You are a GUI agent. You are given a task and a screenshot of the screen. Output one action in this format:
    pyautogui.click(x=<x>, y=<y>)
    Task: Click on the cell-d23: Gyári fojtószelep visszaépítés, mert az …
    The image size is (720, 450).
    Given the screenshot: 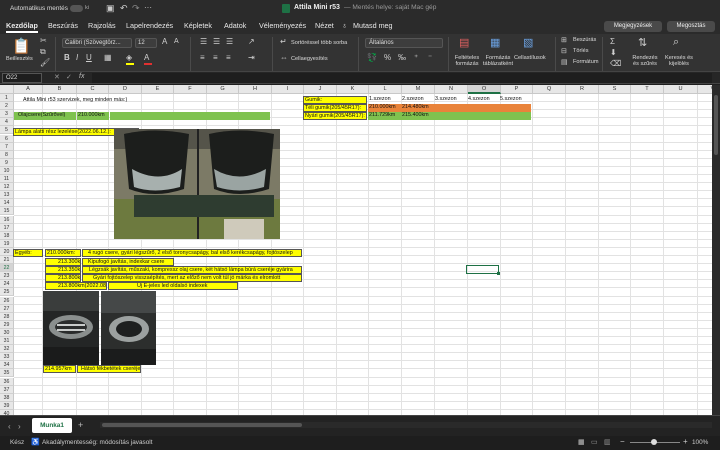 What is the action you would take?
    pyautogui.click(x=192, y=278)
    